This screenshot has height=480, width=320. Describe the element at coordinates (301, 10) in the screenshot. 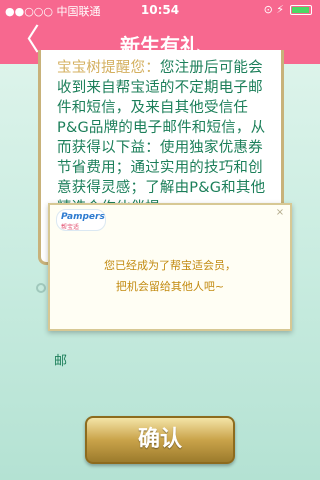

I see `battery-icon` at that location.